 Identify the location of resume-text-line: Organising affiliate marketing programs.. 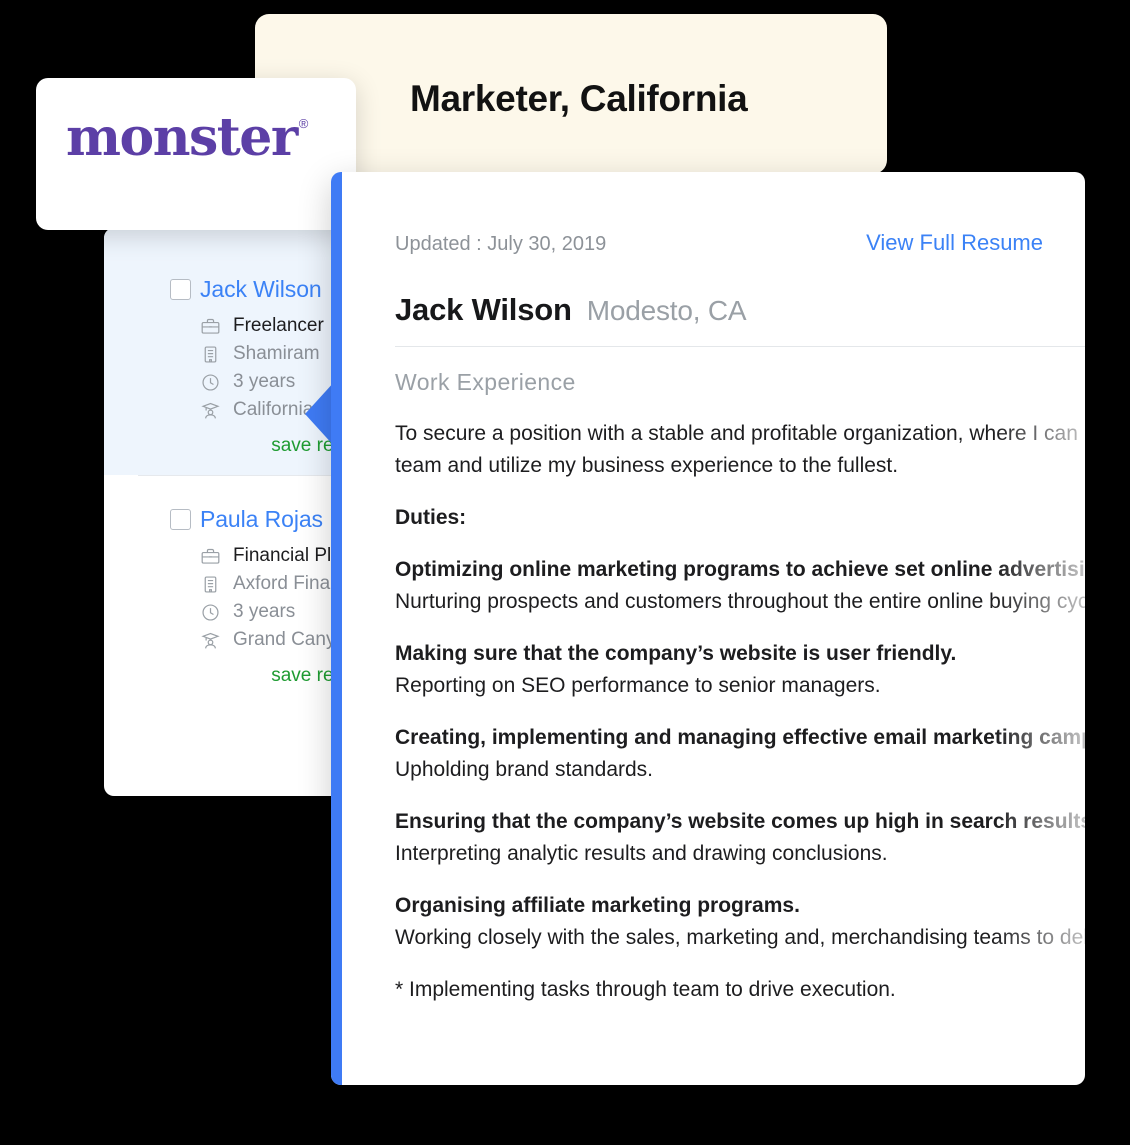
(597, 905).